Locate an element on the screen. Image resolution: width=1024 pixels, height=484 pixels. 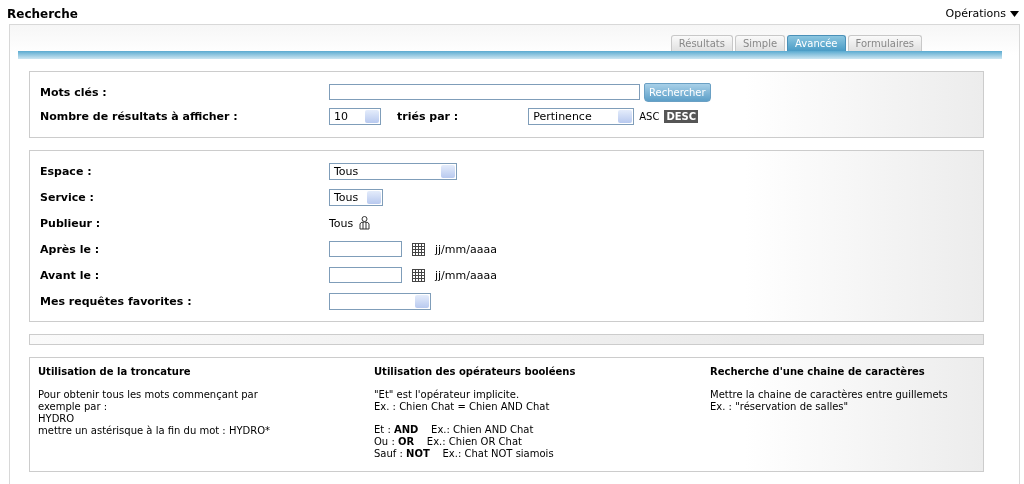
help-text: Et : AND Ex.: Chien AND Chat is located at coordinates (454, 430).